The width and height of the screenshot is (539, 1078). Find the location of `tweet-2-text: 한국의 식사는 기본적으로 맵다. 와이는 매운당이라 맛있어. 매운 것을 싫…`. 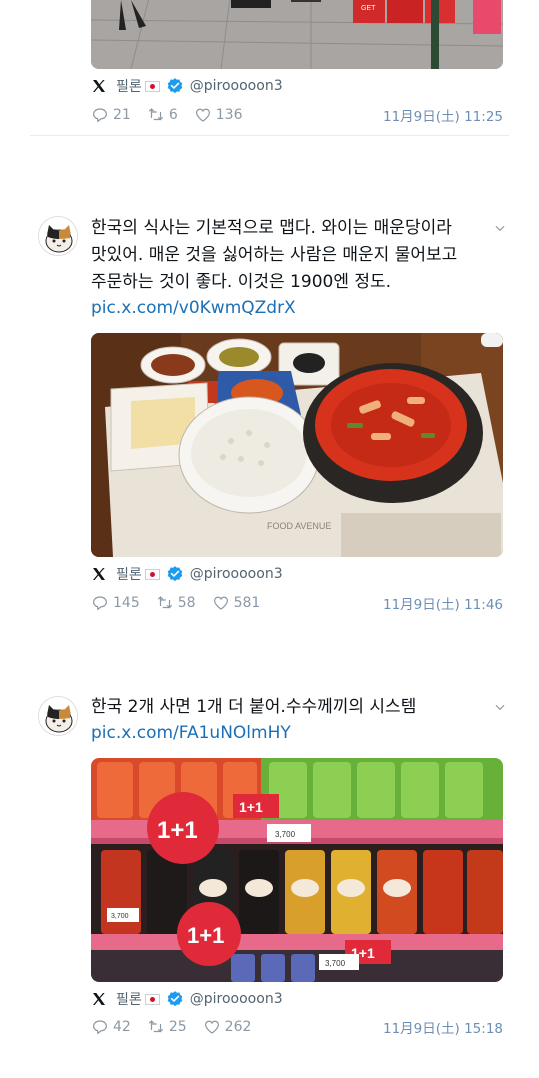

tweet-2-text: 한국의 식사는 기본적으로 맵다. 와이는 매운당이라 맛있어. 매운 것을 싫… is located at coordinates (274, 255).